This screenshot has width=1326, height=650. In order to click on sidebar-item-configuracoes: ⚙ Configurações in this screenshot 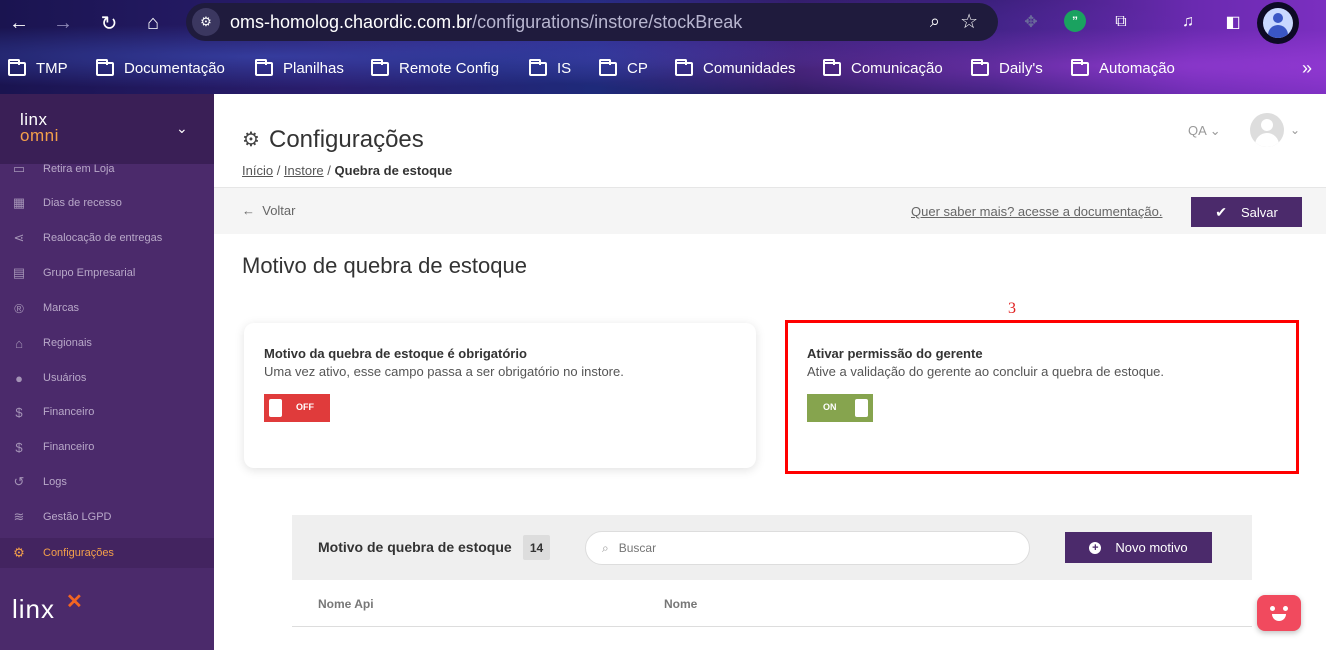, I will do `click(107, 553)`.